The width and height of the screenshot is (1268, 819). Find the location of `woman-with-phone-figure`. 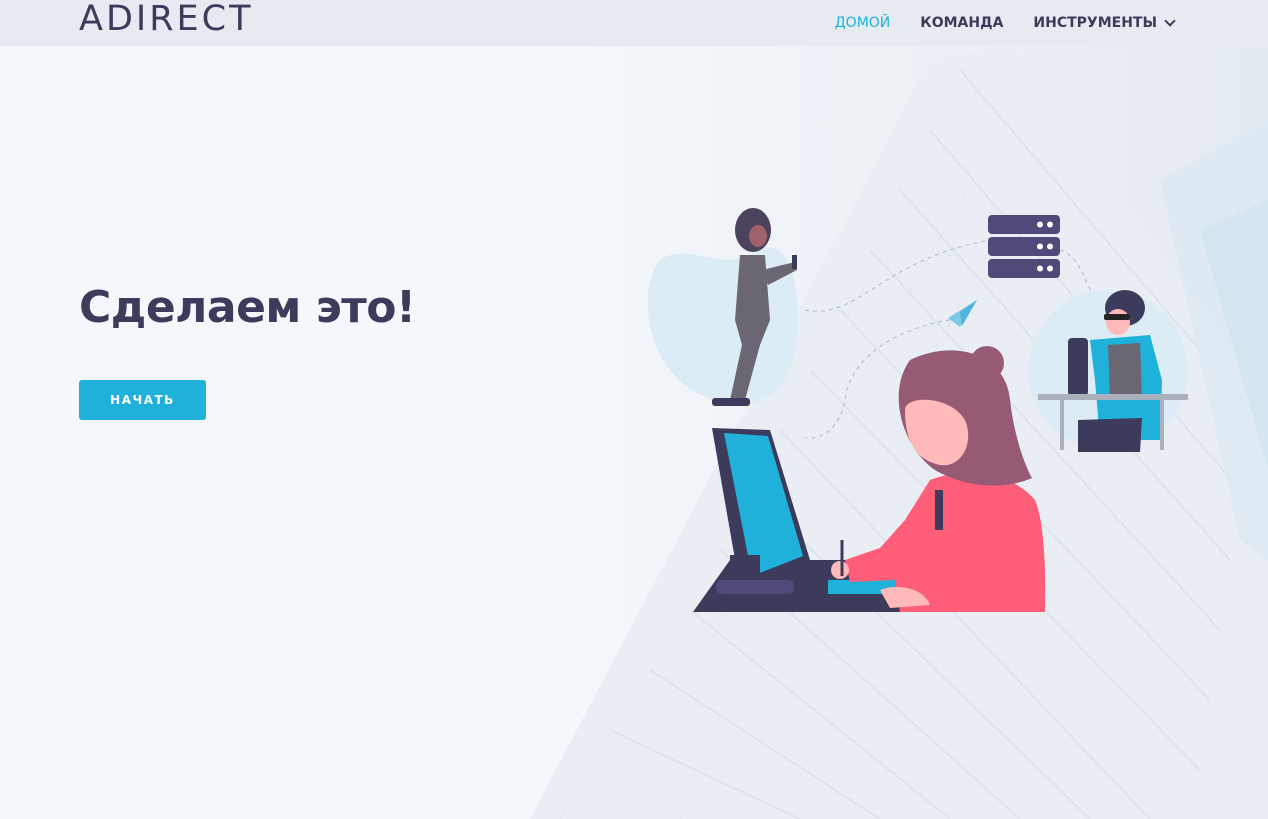

woman-with-phone-figure is located at coordinates (722, 307).